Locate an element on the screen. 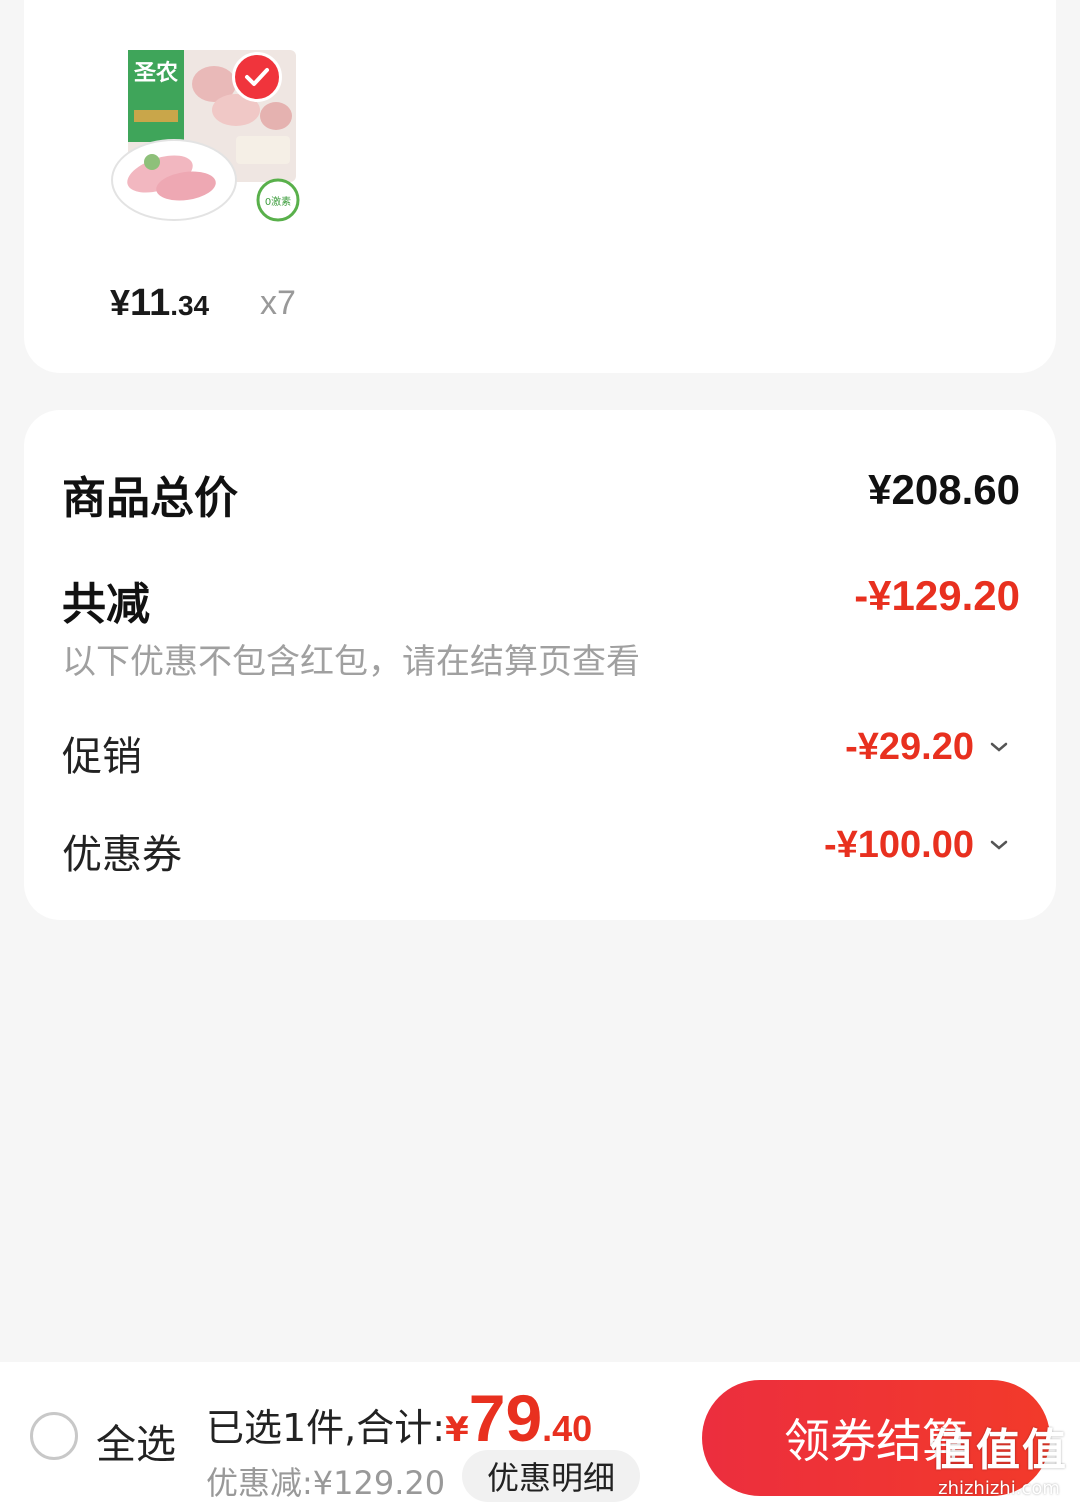 This screenshot has height=1511, width=1080. watermark-url: zhizhizhi.com is located at coordinates (999, 1488).